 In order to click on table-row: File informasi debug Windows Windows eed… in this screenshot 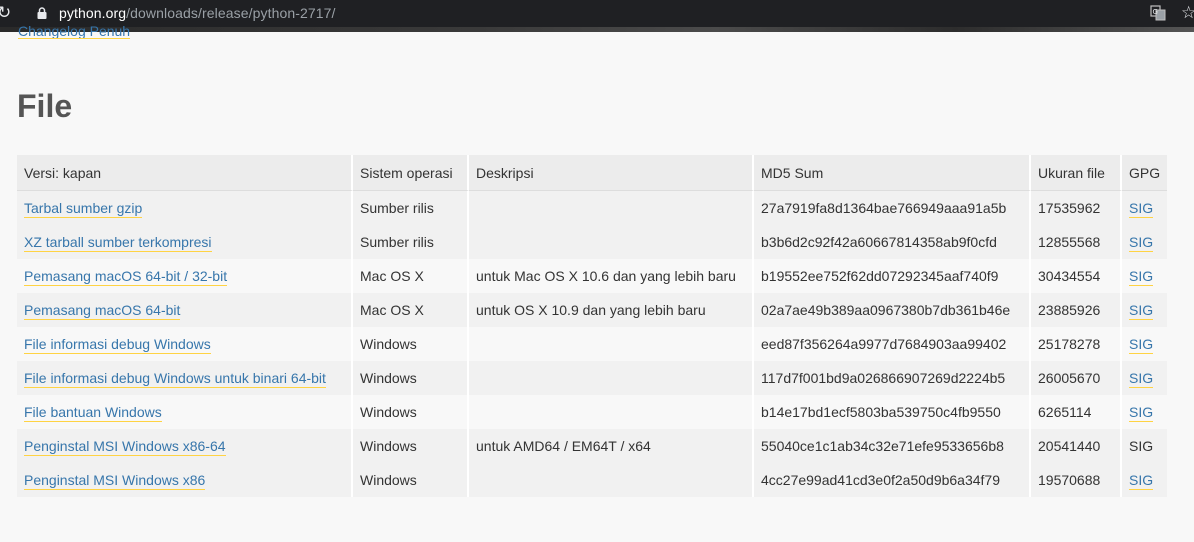, I will do `click(592, 344)`.